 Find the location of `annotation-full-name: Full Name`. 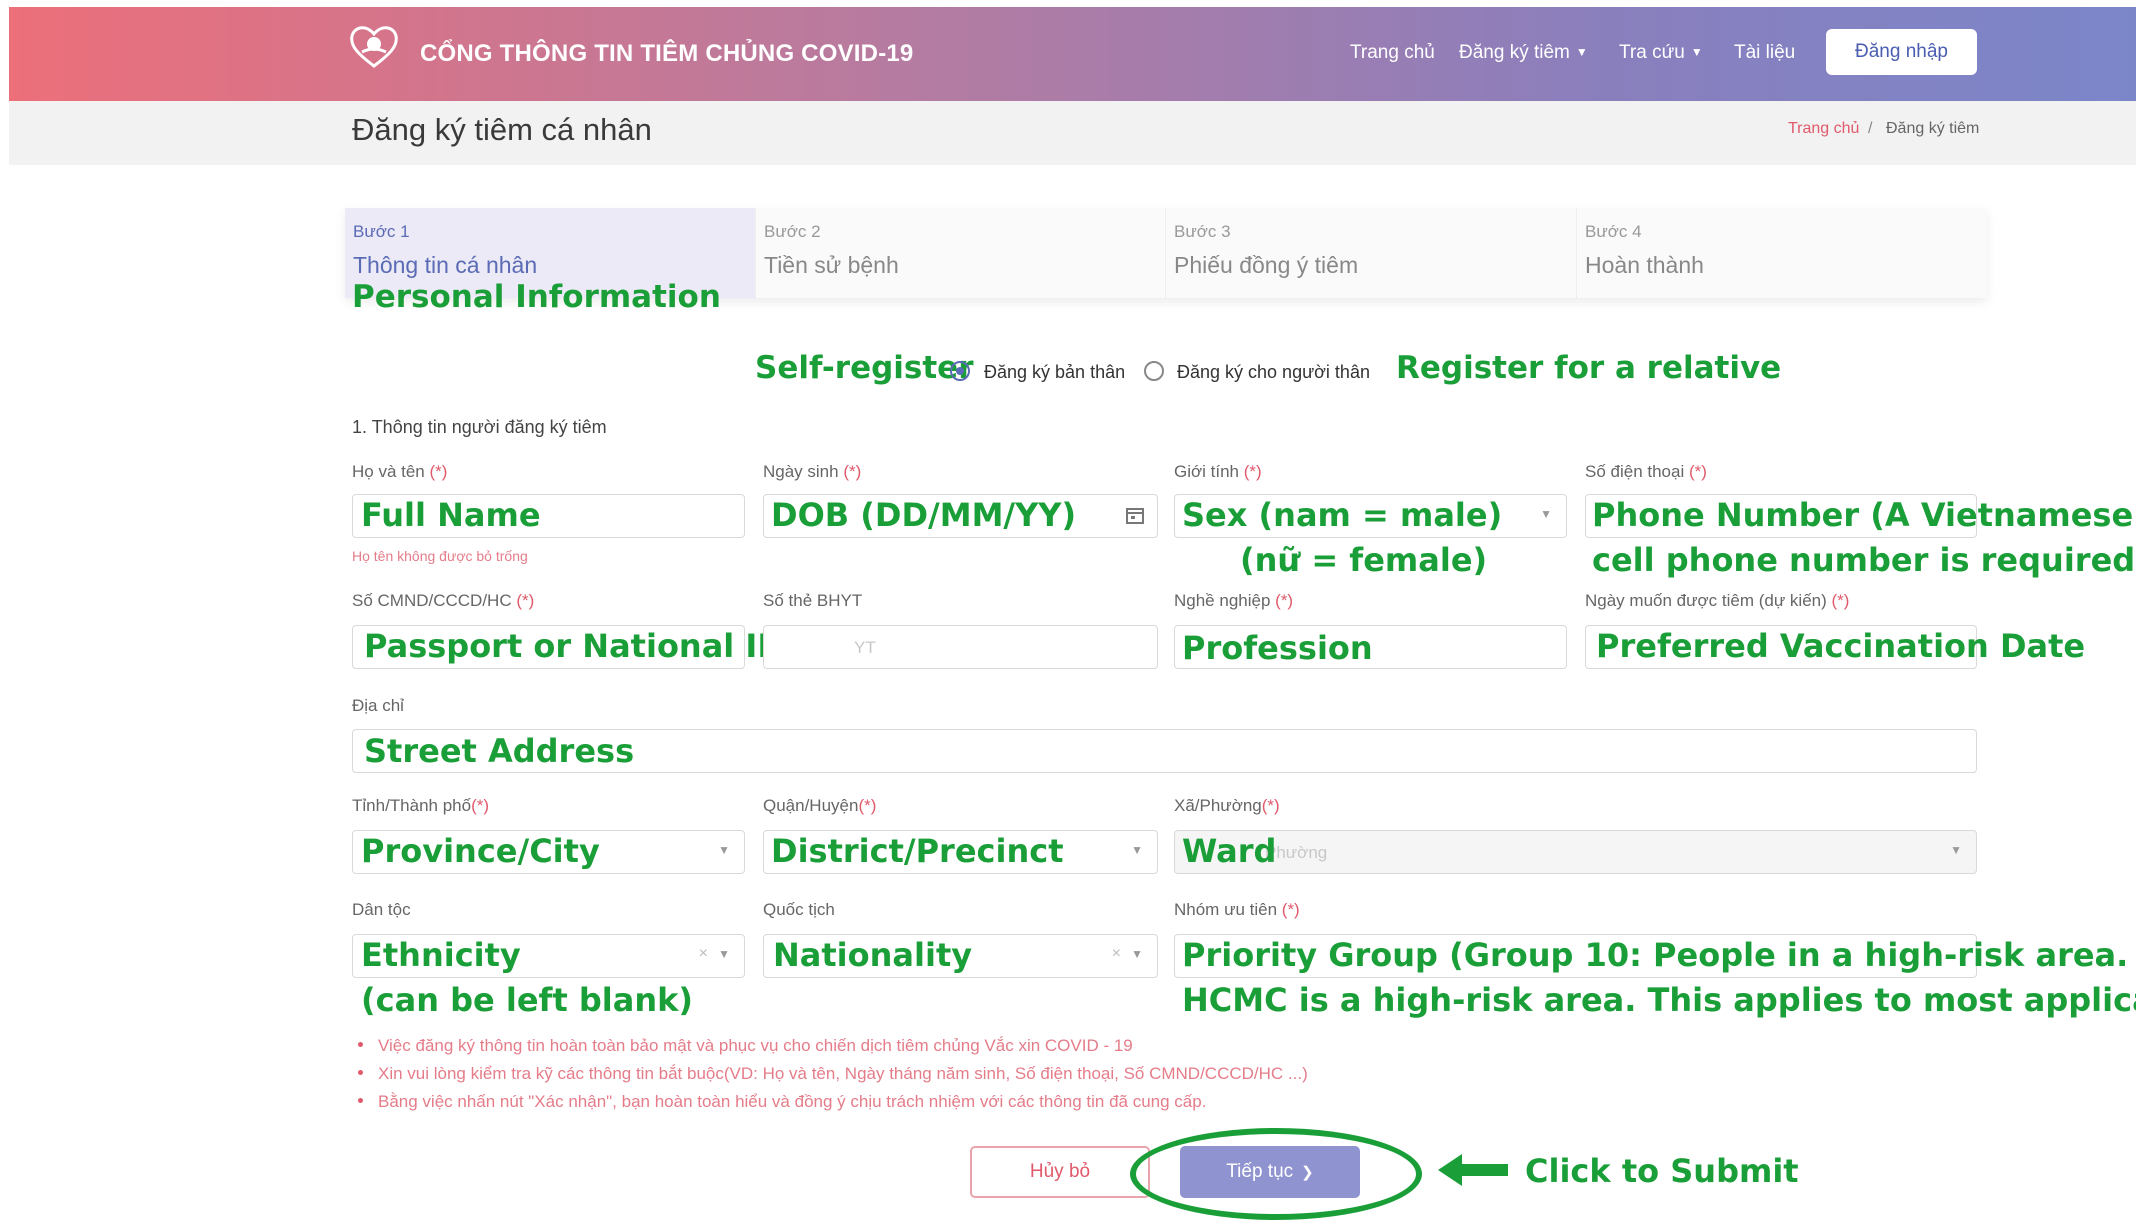

annotation-full-name: Full Name is located at coordinates (451, 515).